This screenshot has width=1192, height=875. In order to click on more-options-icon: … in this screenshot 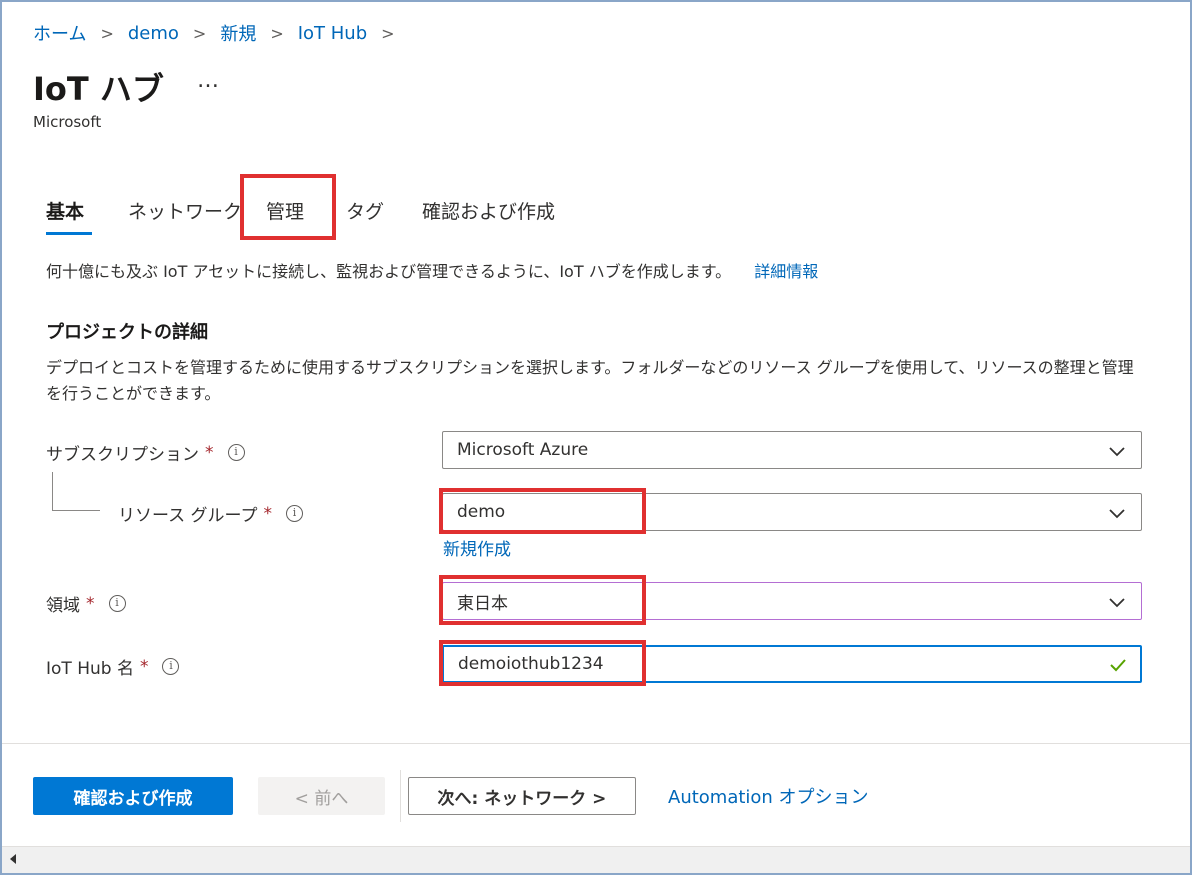, I will do `click(208, 80)`.